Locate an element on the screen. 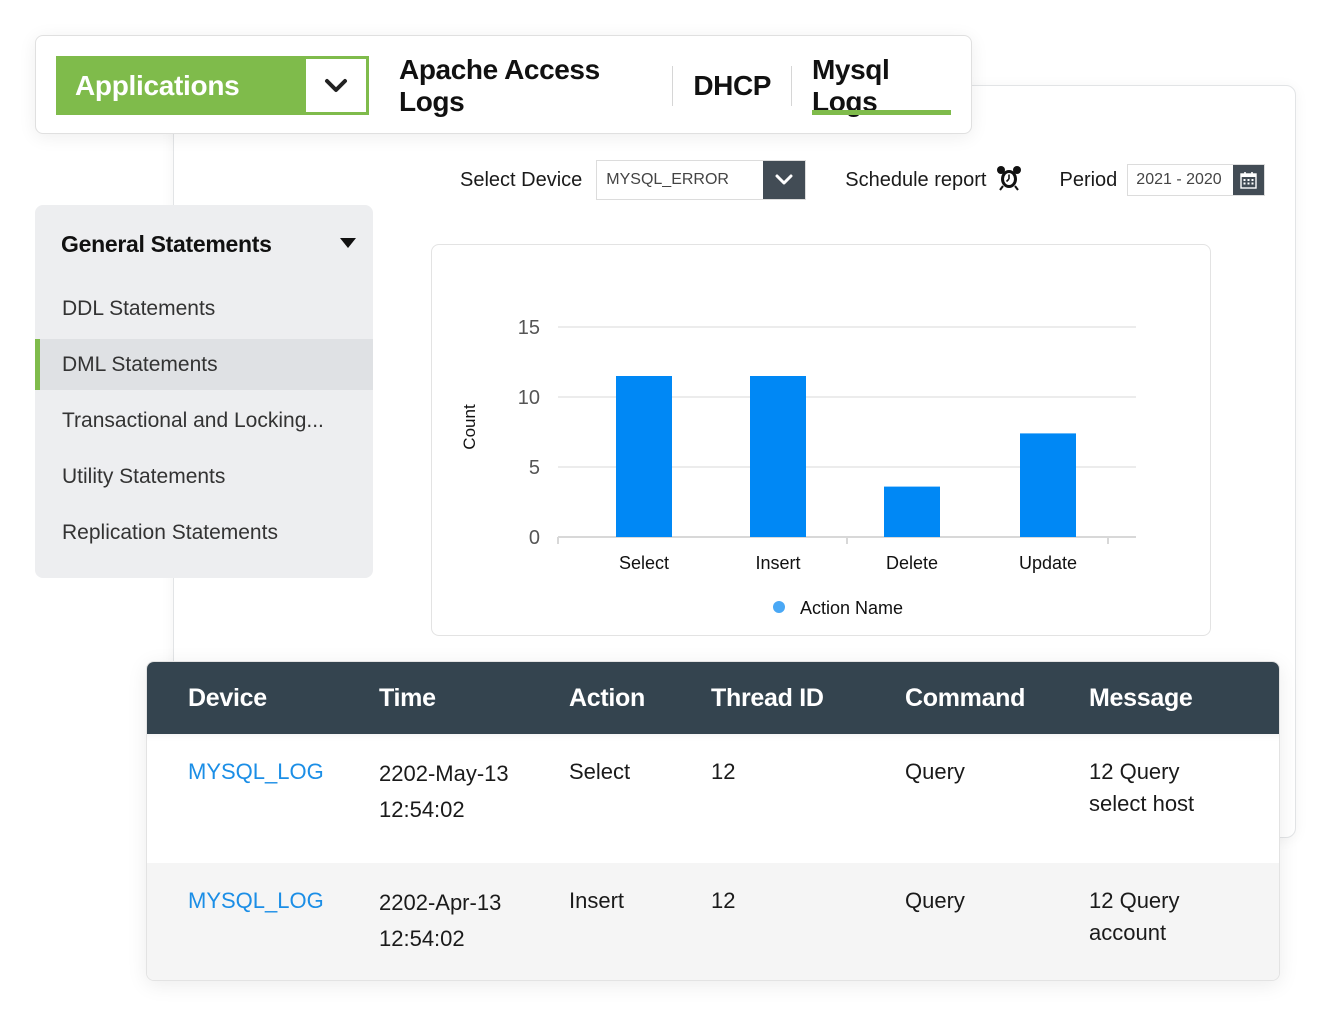  column-header-device: Device is located at coordinates (227, 698).